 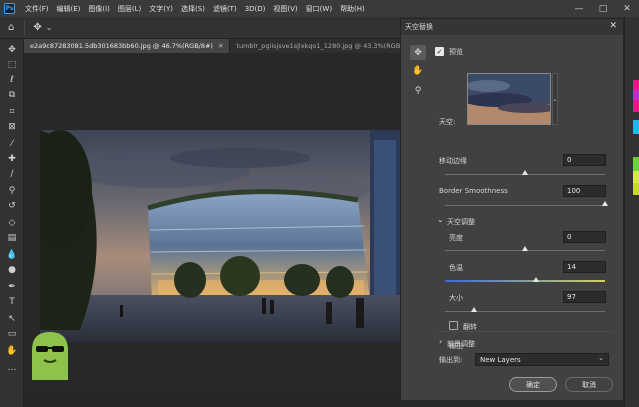 I want to click on lasso-tool-icon: ℓ, so click(x=12, y=79).